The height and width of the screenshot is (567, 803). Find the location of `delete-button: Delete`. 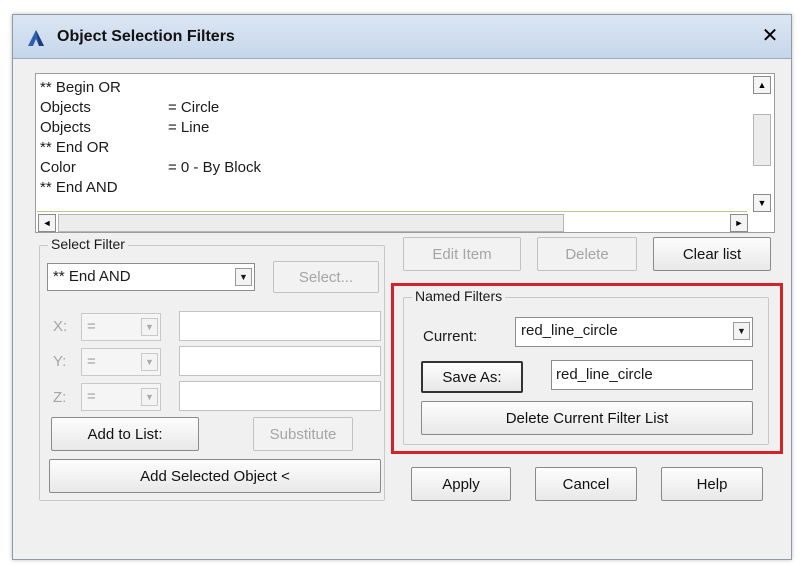

delete-button: Delete is located at coordinates (587, 254).